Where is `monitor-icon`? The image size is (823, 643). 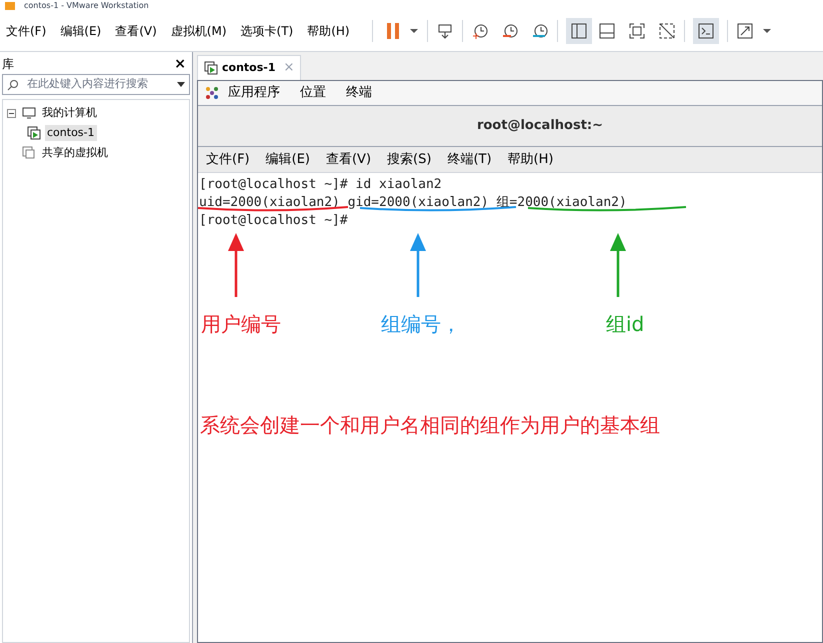
monitor-icon is located at coordinates (29, 113).